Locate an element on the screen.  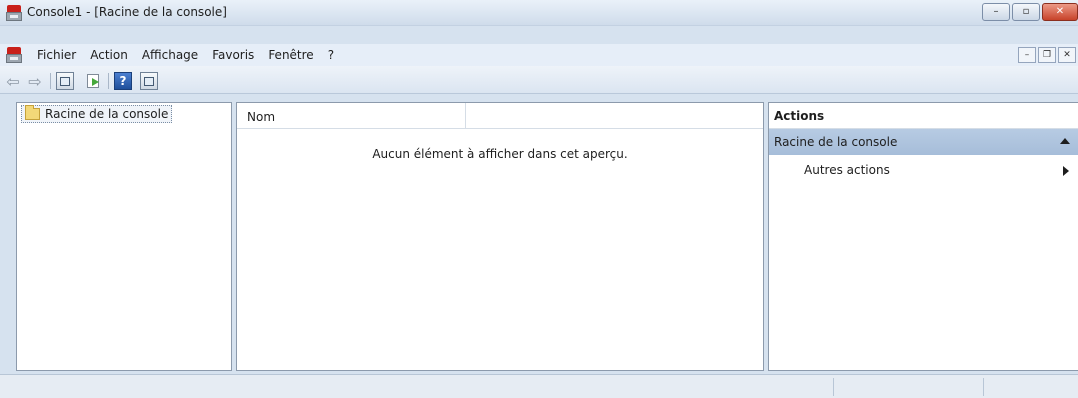
menu-fenetre: Fenêtre is located at coordinates (290, 55).